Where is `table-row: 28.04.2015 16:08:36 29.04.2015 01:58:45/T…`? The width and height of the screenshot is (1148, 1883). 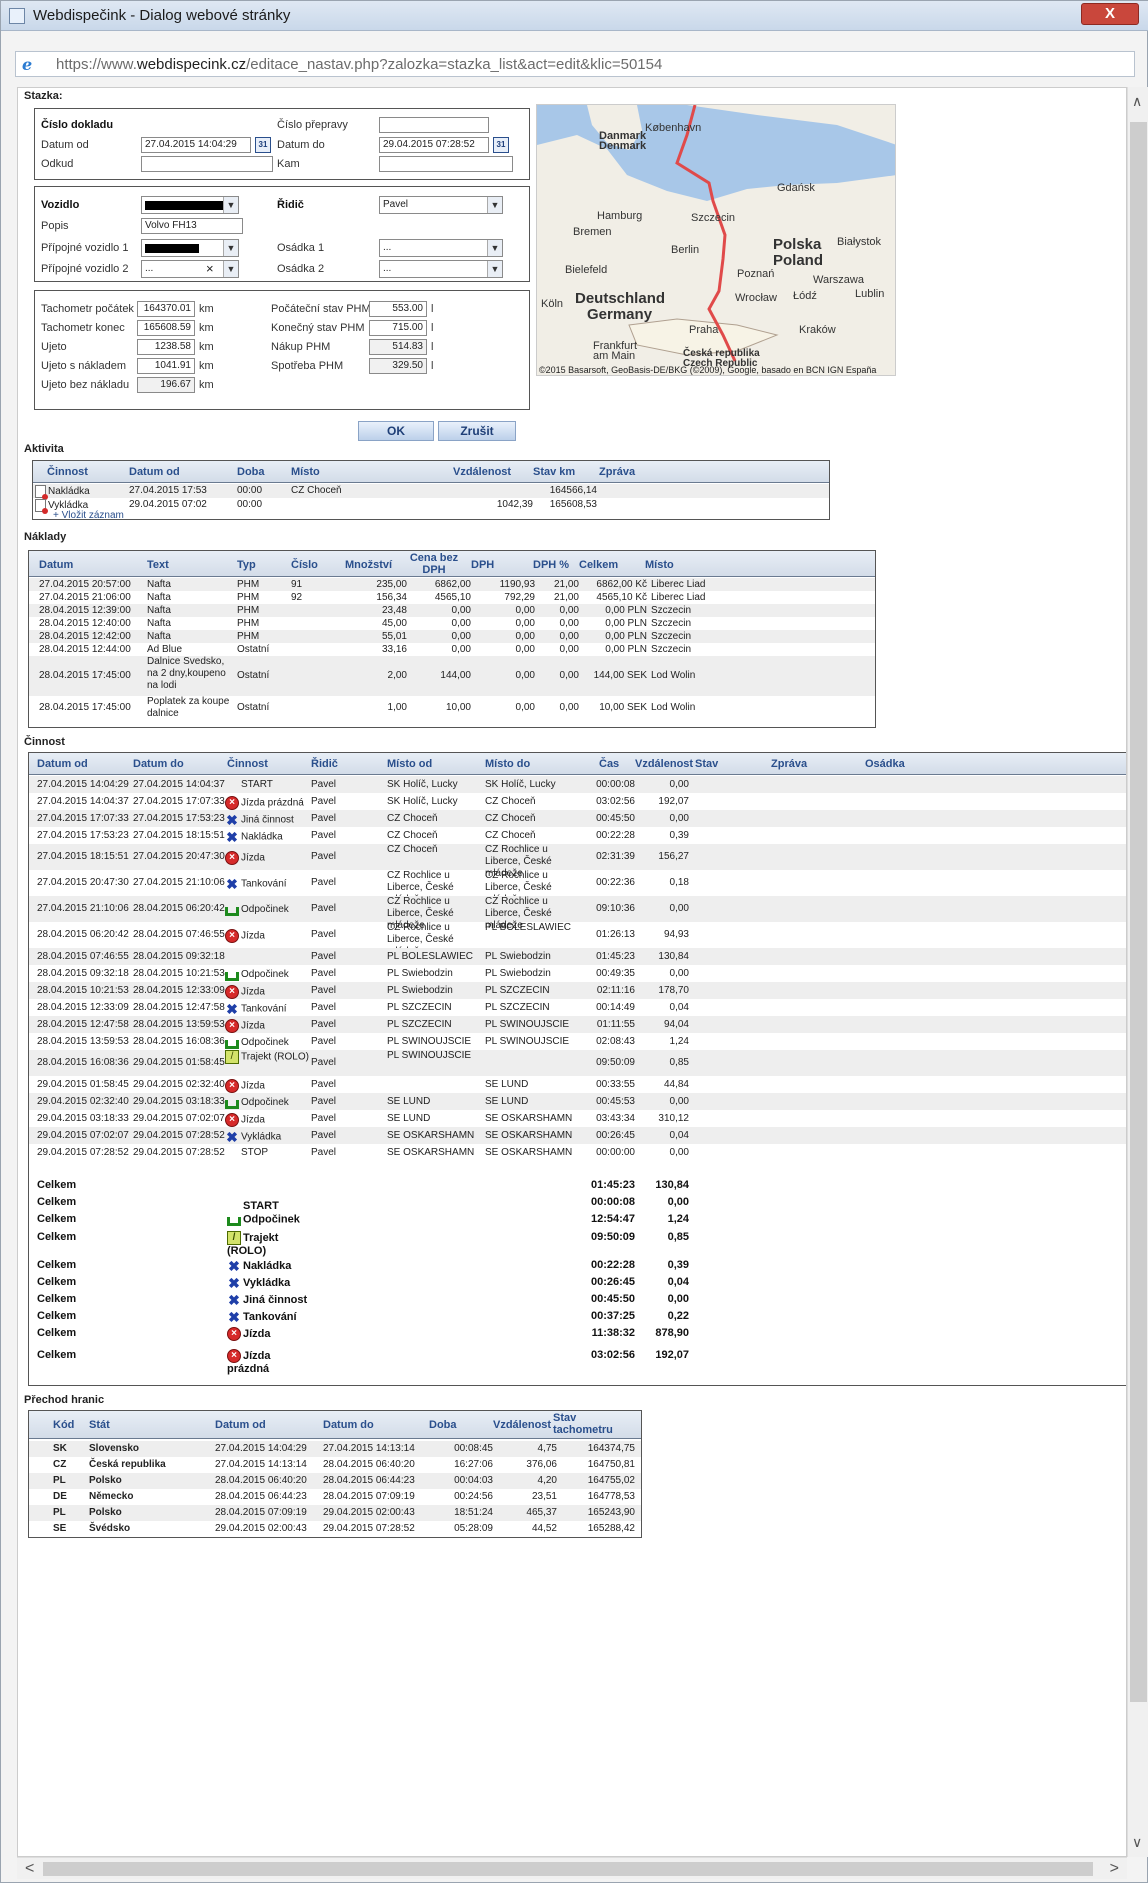 table-row: 28.04.2015 16:08:36 29.04.2015 01:58:45/T… is located at coordinates (577, 1063).